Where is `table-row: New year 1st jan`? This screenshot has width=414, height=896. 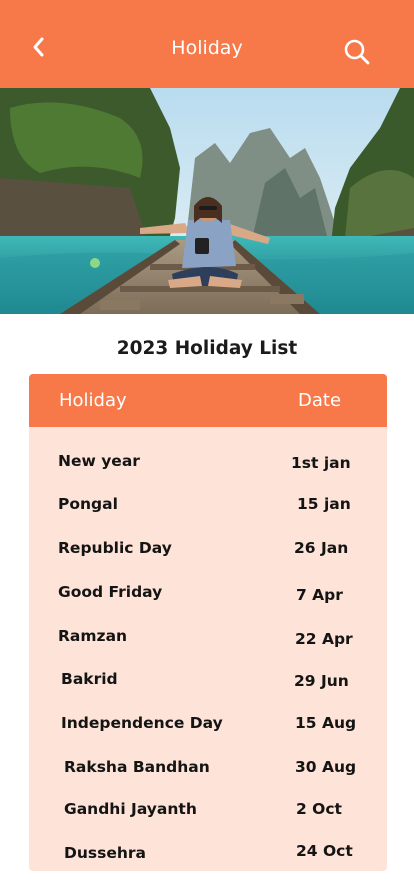
table-row: New year 1st jan is located at coordinates (208, 467).